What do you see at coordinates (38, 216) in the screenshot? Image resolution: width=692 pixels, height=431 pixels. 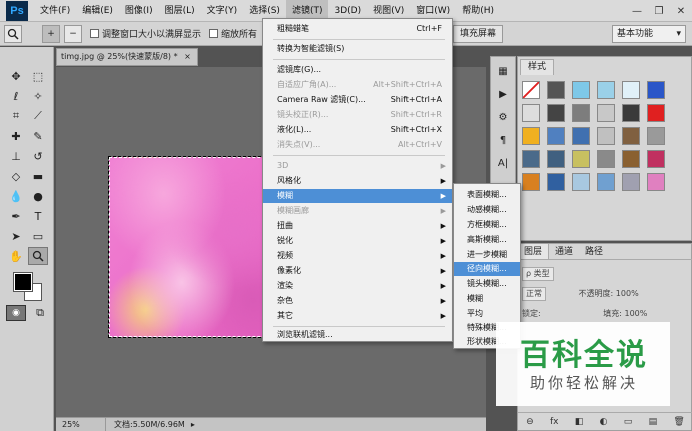 I see `type-tool-icon: T` at bounding box center [38, 216].